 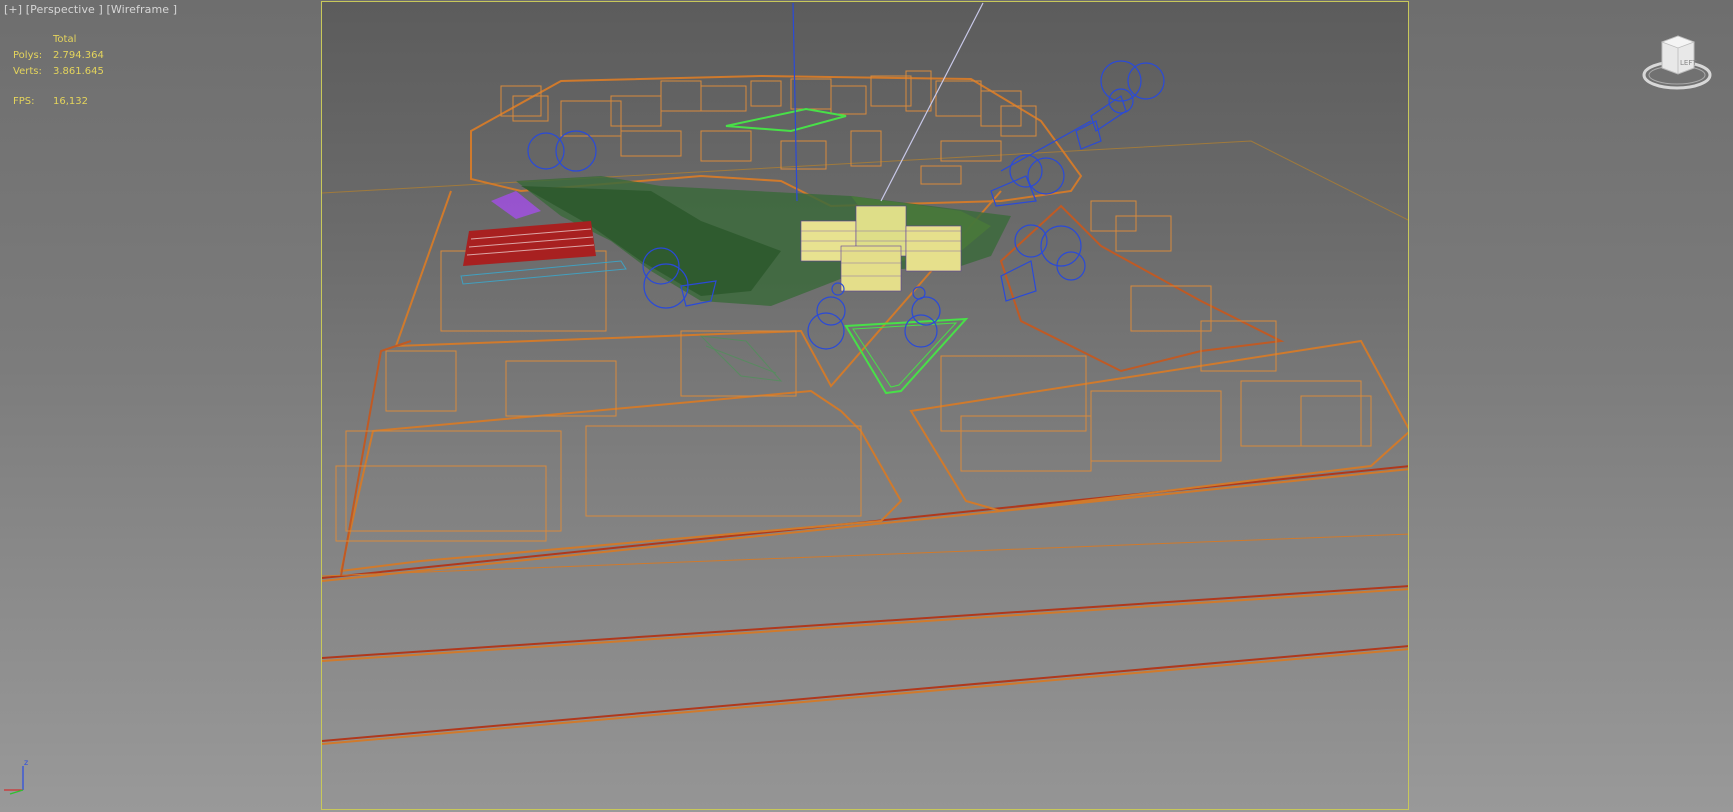 I want to click on viewcube-widget: LEFT, so click(x=1677, y=62).